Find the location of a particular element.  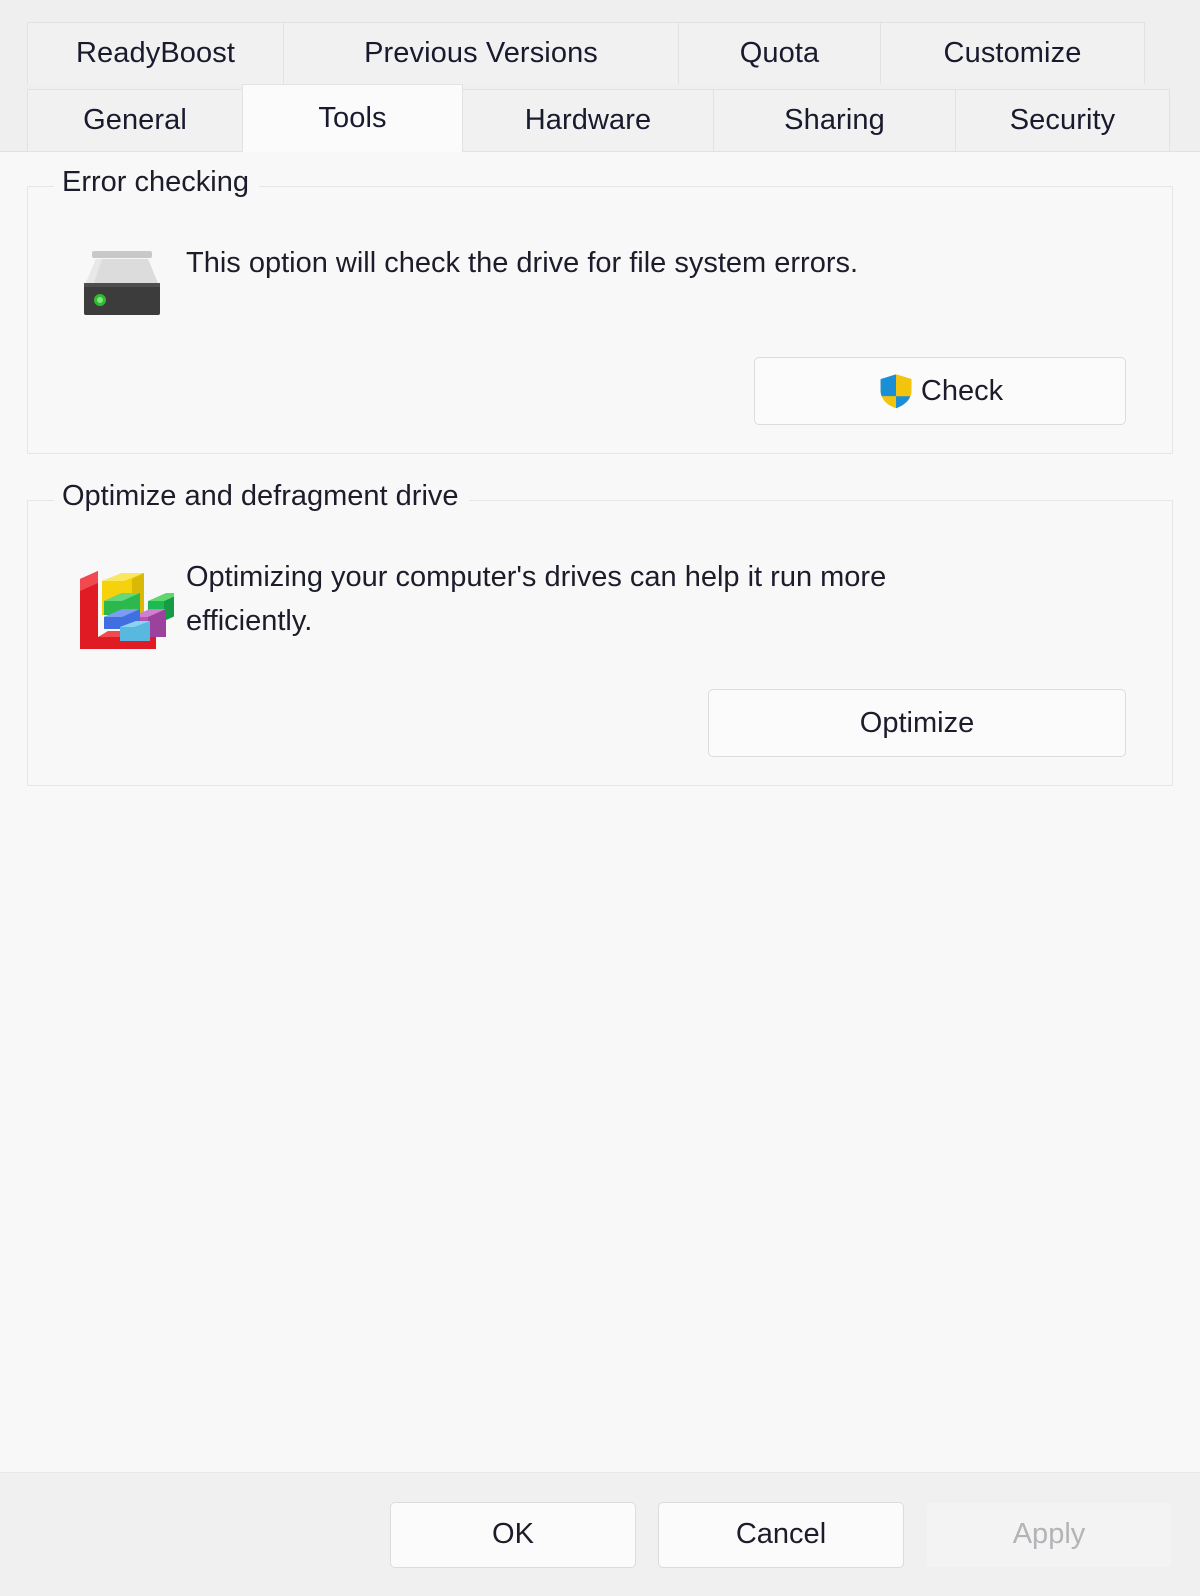

tab-readyboost: ReadyBoost is located at coordinates (155, 53).